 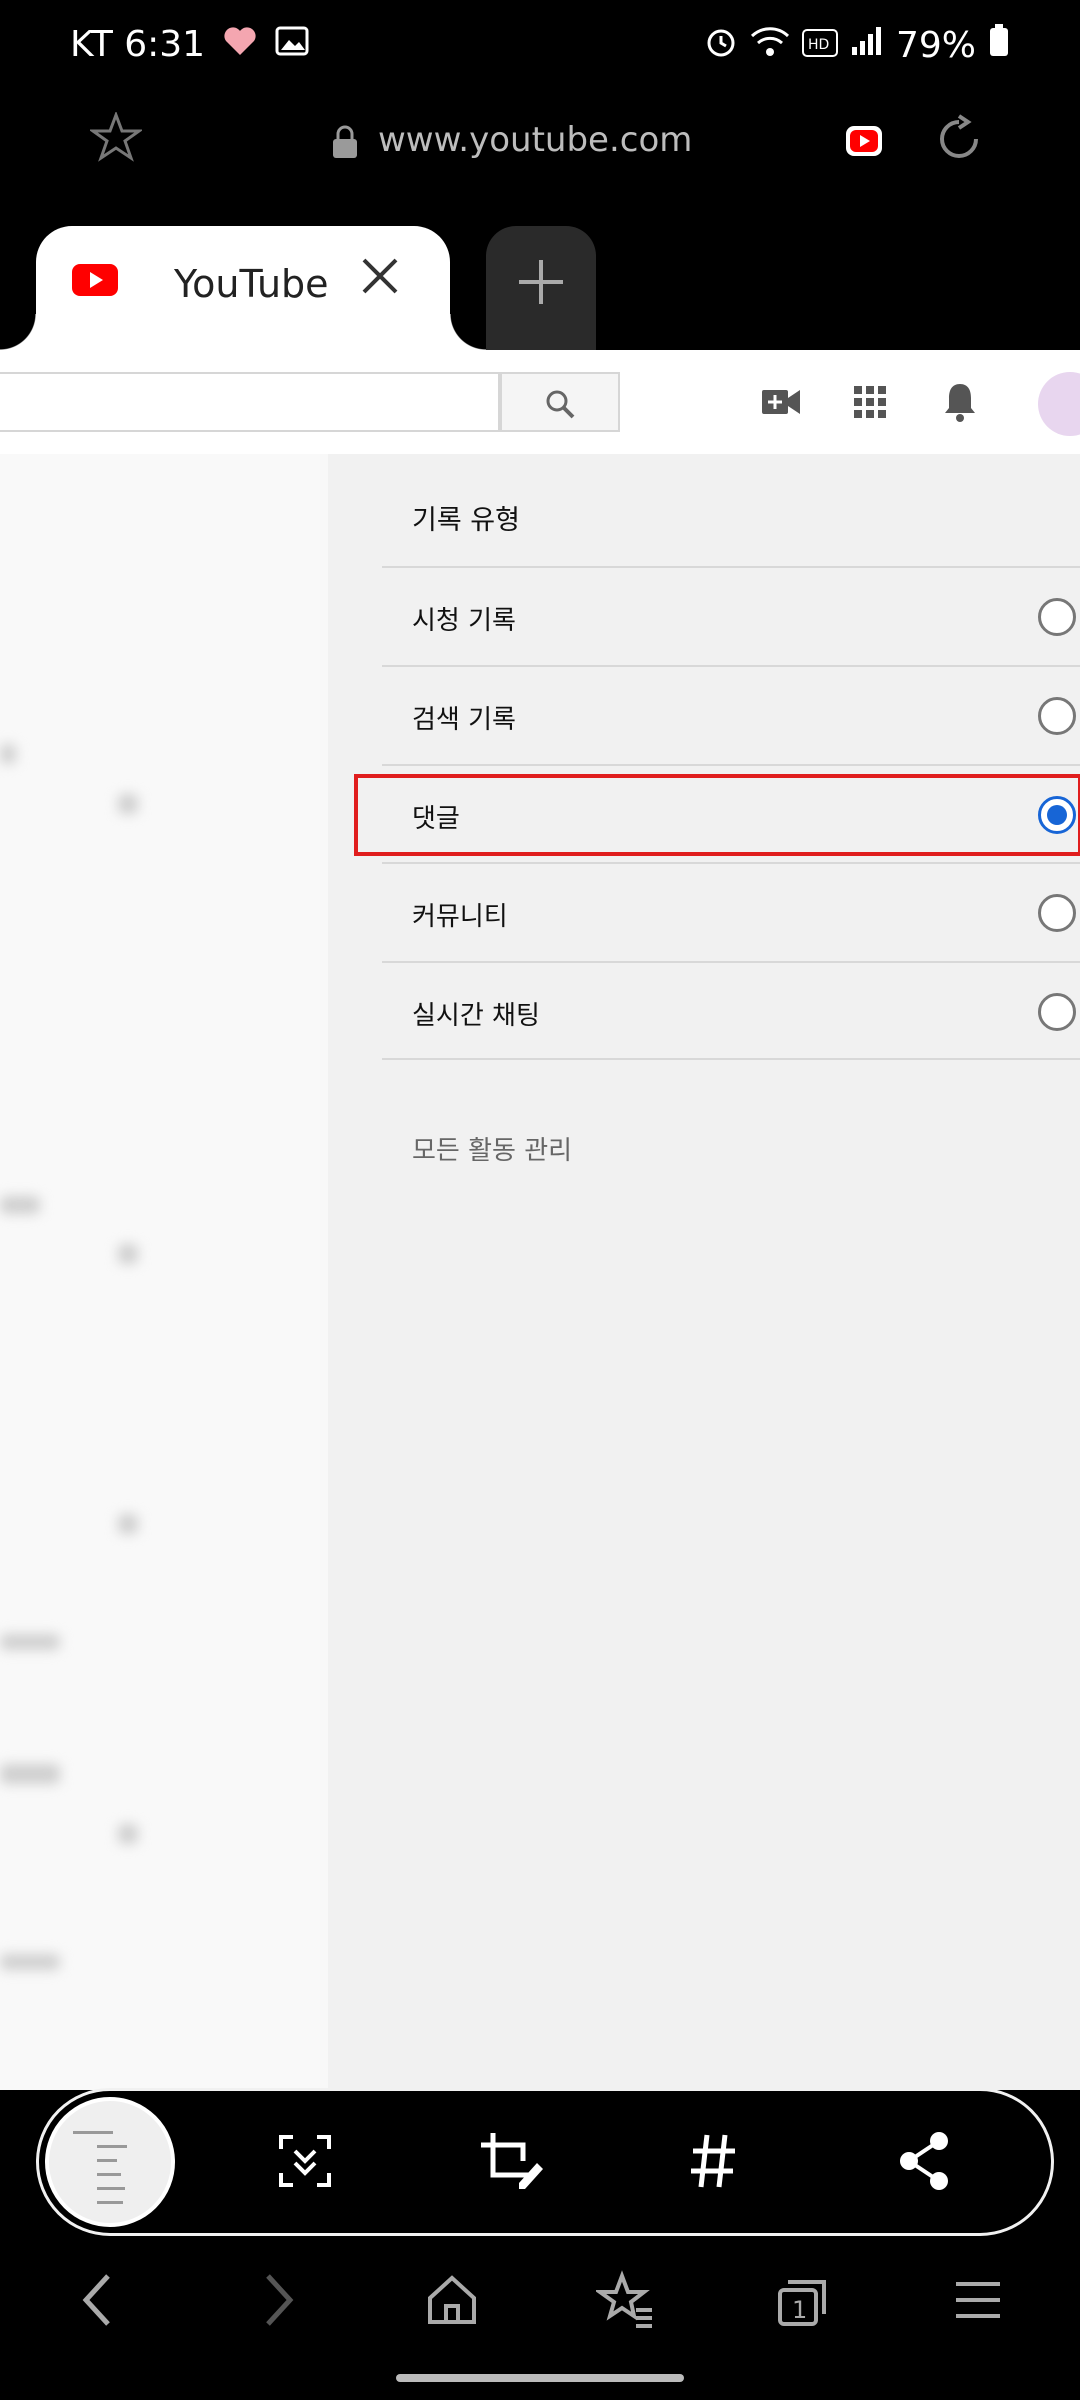 I want to click on youtube-app-icon, so click(x=864, y=143).